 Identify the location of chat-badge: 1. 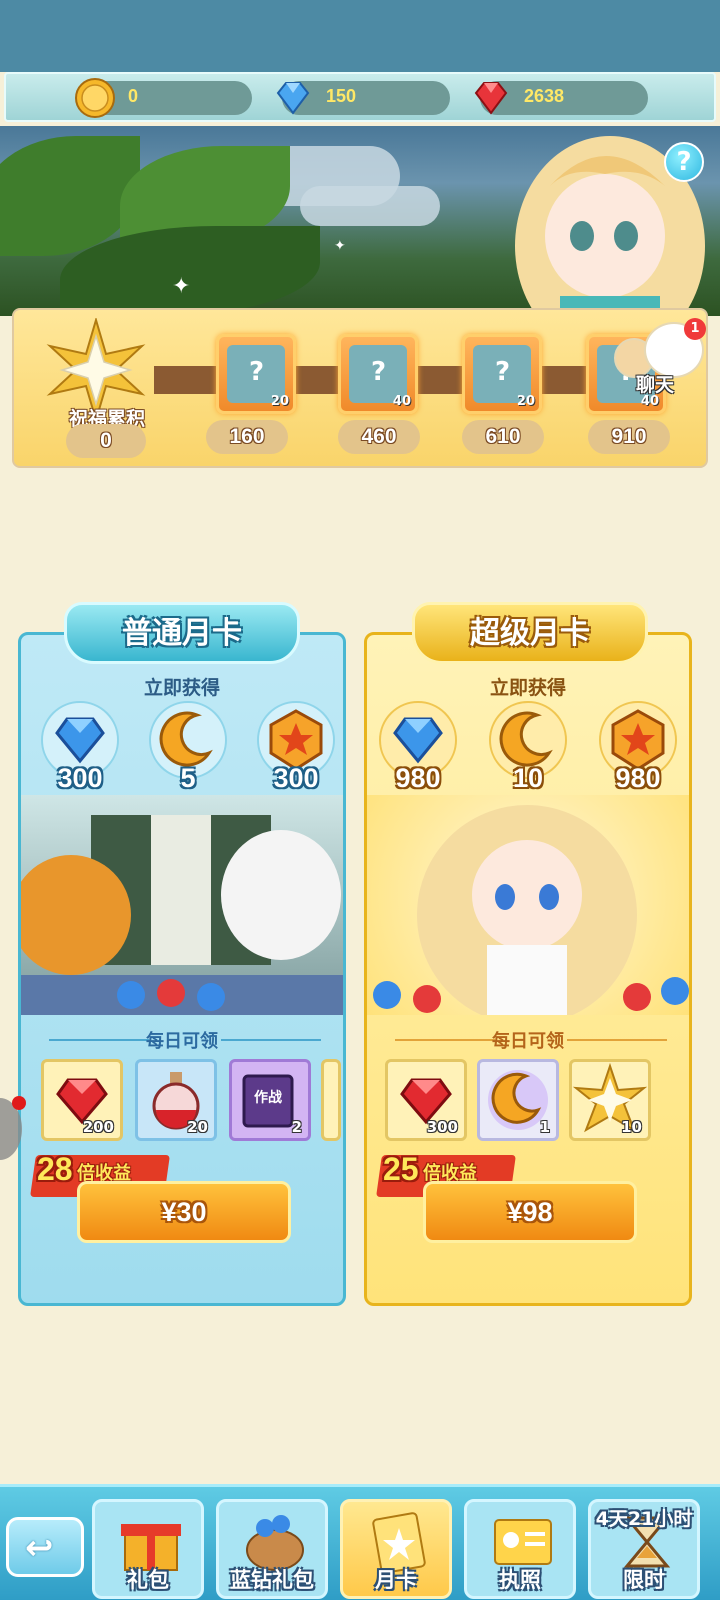
(695, 329).